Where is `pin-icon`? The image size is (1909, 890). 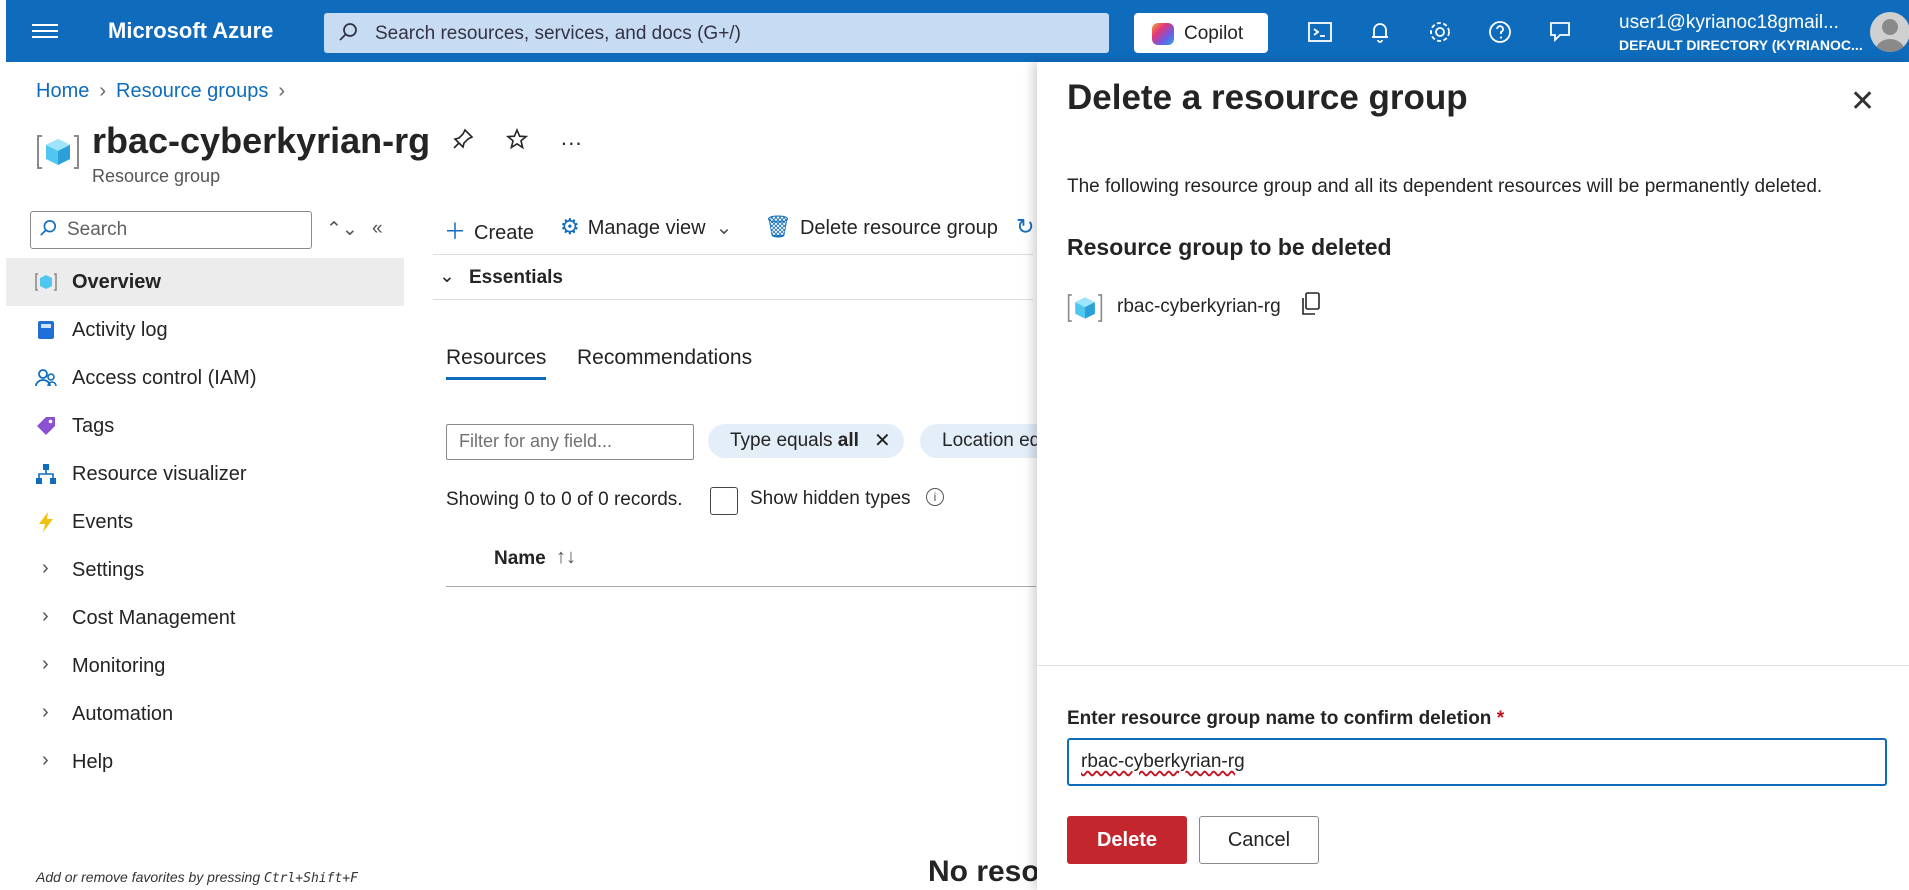
pin-icon is located at coordinates (466, 141).